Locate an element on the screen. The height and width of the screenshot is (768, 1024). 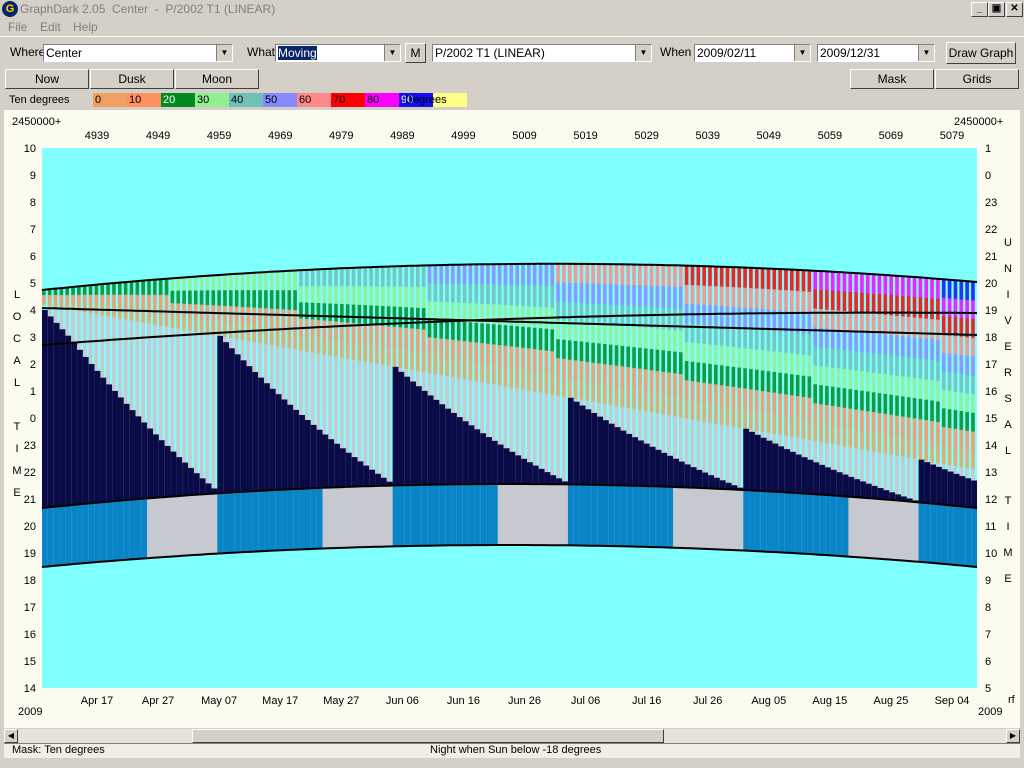
jd-tick-label: 4969 is located at coordinates (280, 136).